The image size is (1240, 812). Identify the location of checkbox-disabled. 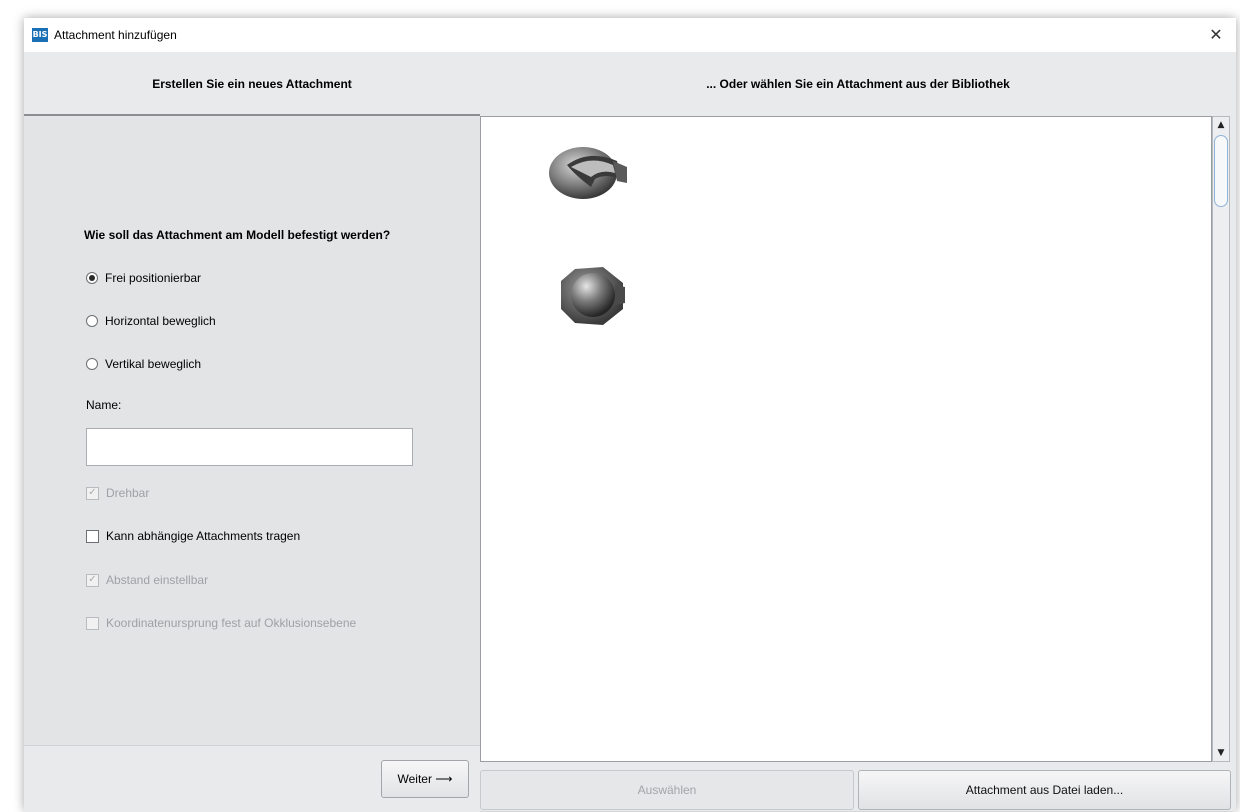
(92, 623).